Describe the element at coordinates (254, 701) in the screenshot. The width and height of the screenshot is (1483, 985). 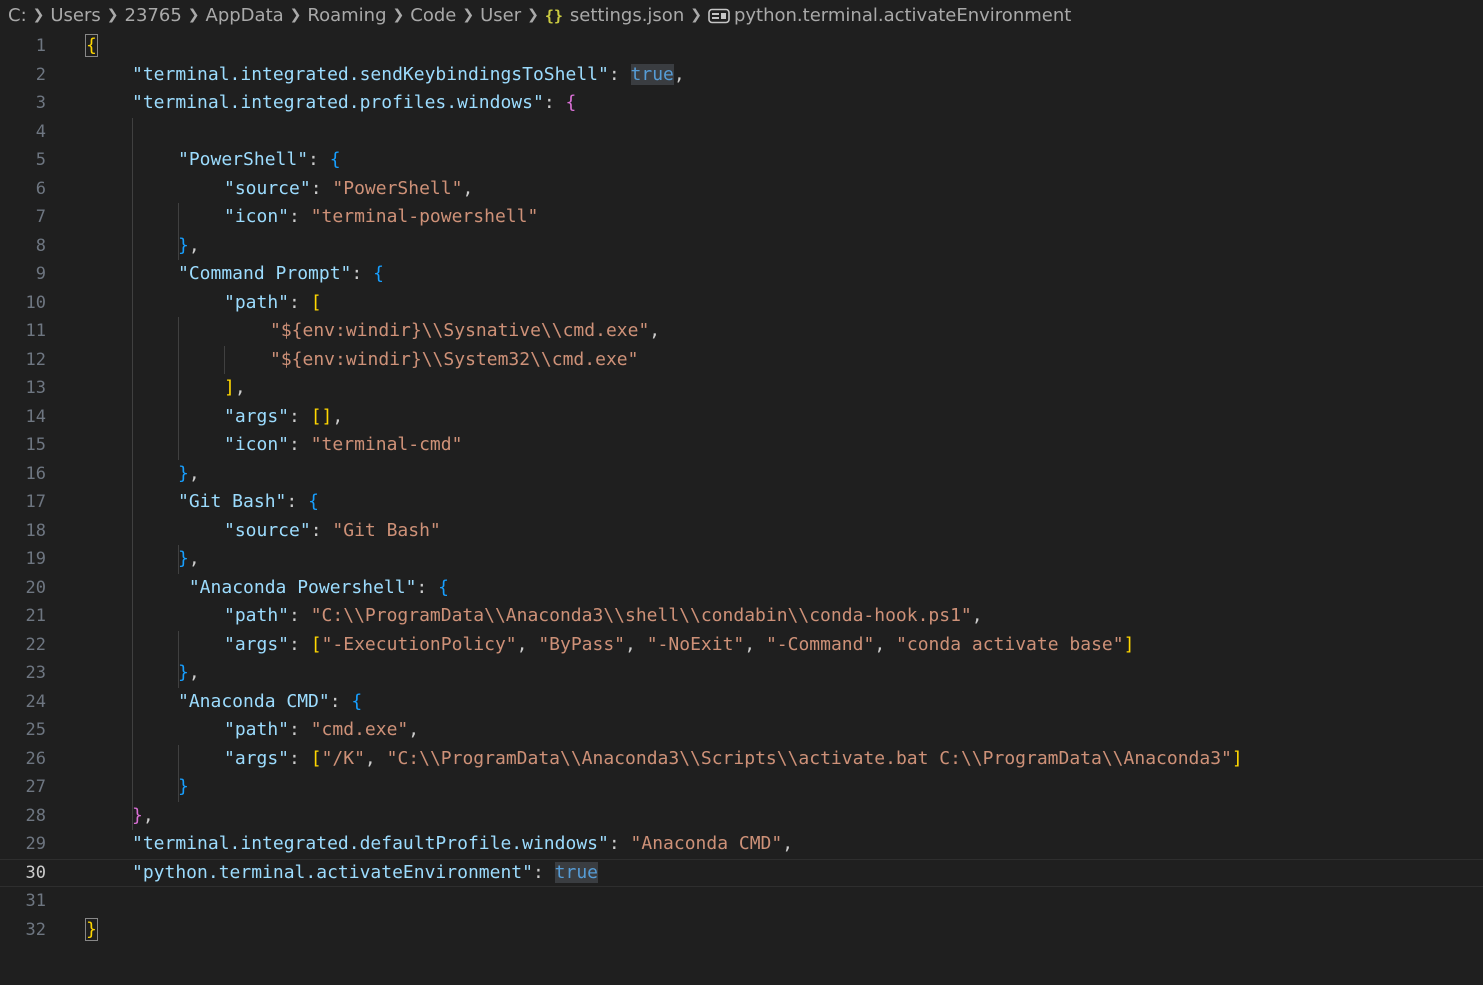
I see `code-token: "Anaconda CMD"` at that location.